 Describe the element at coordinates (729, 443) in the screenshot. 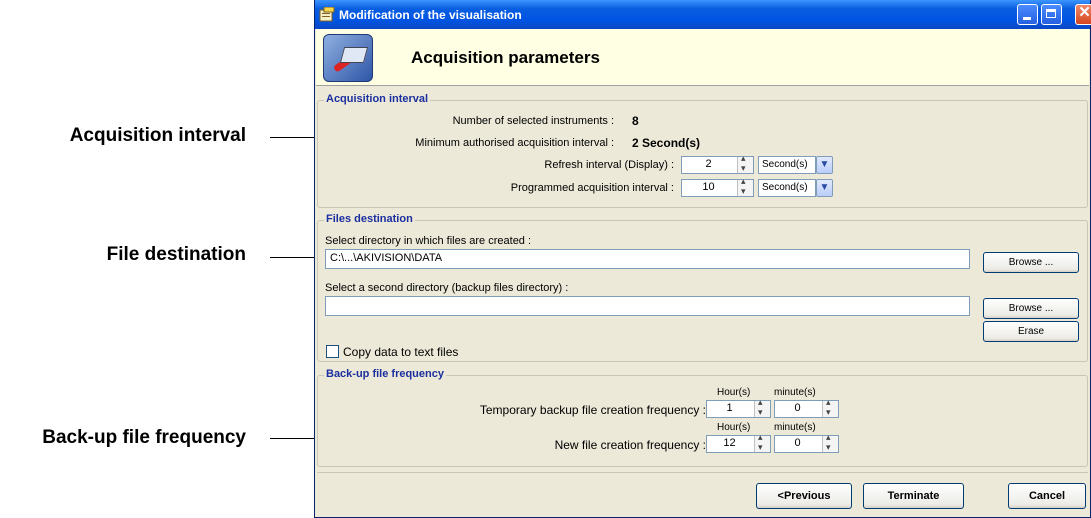

I see `stepper-value: 12` at that location.